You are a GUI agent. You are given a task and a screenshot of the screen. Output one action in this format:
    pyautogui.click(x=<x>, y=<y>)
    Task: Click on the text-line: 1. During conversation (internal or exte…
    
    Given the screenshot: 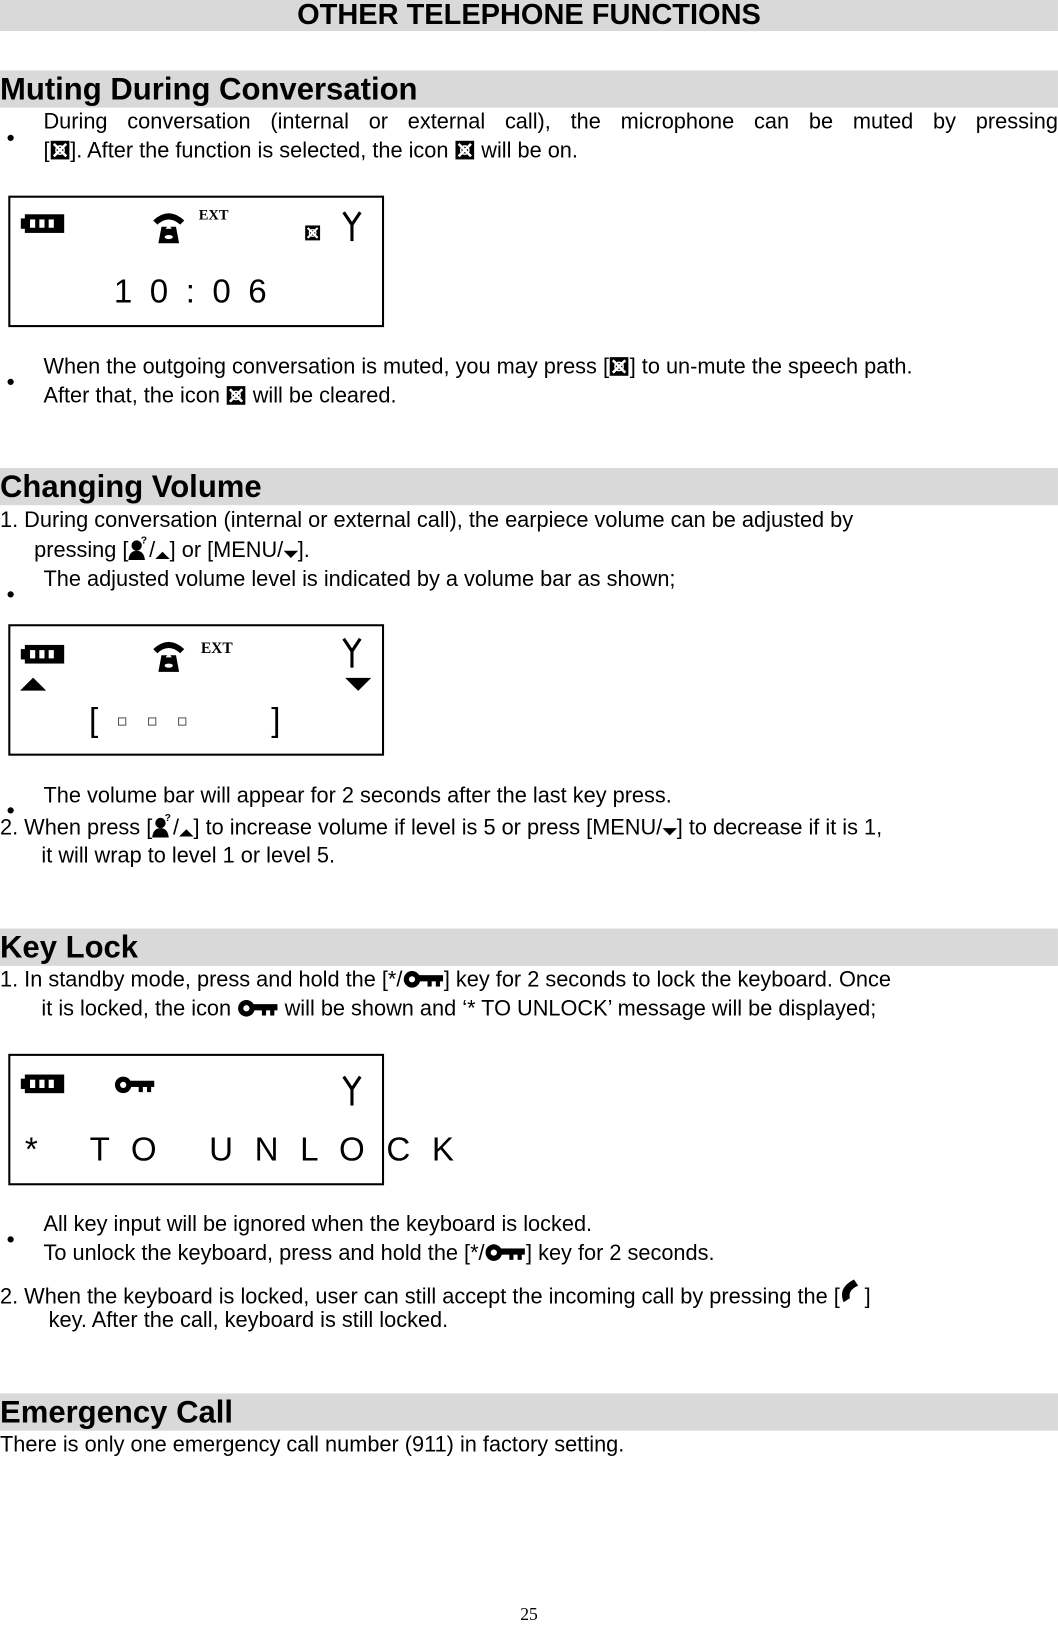 What is the action you would take?
    pyautogui.click(x=427, y=520)
    